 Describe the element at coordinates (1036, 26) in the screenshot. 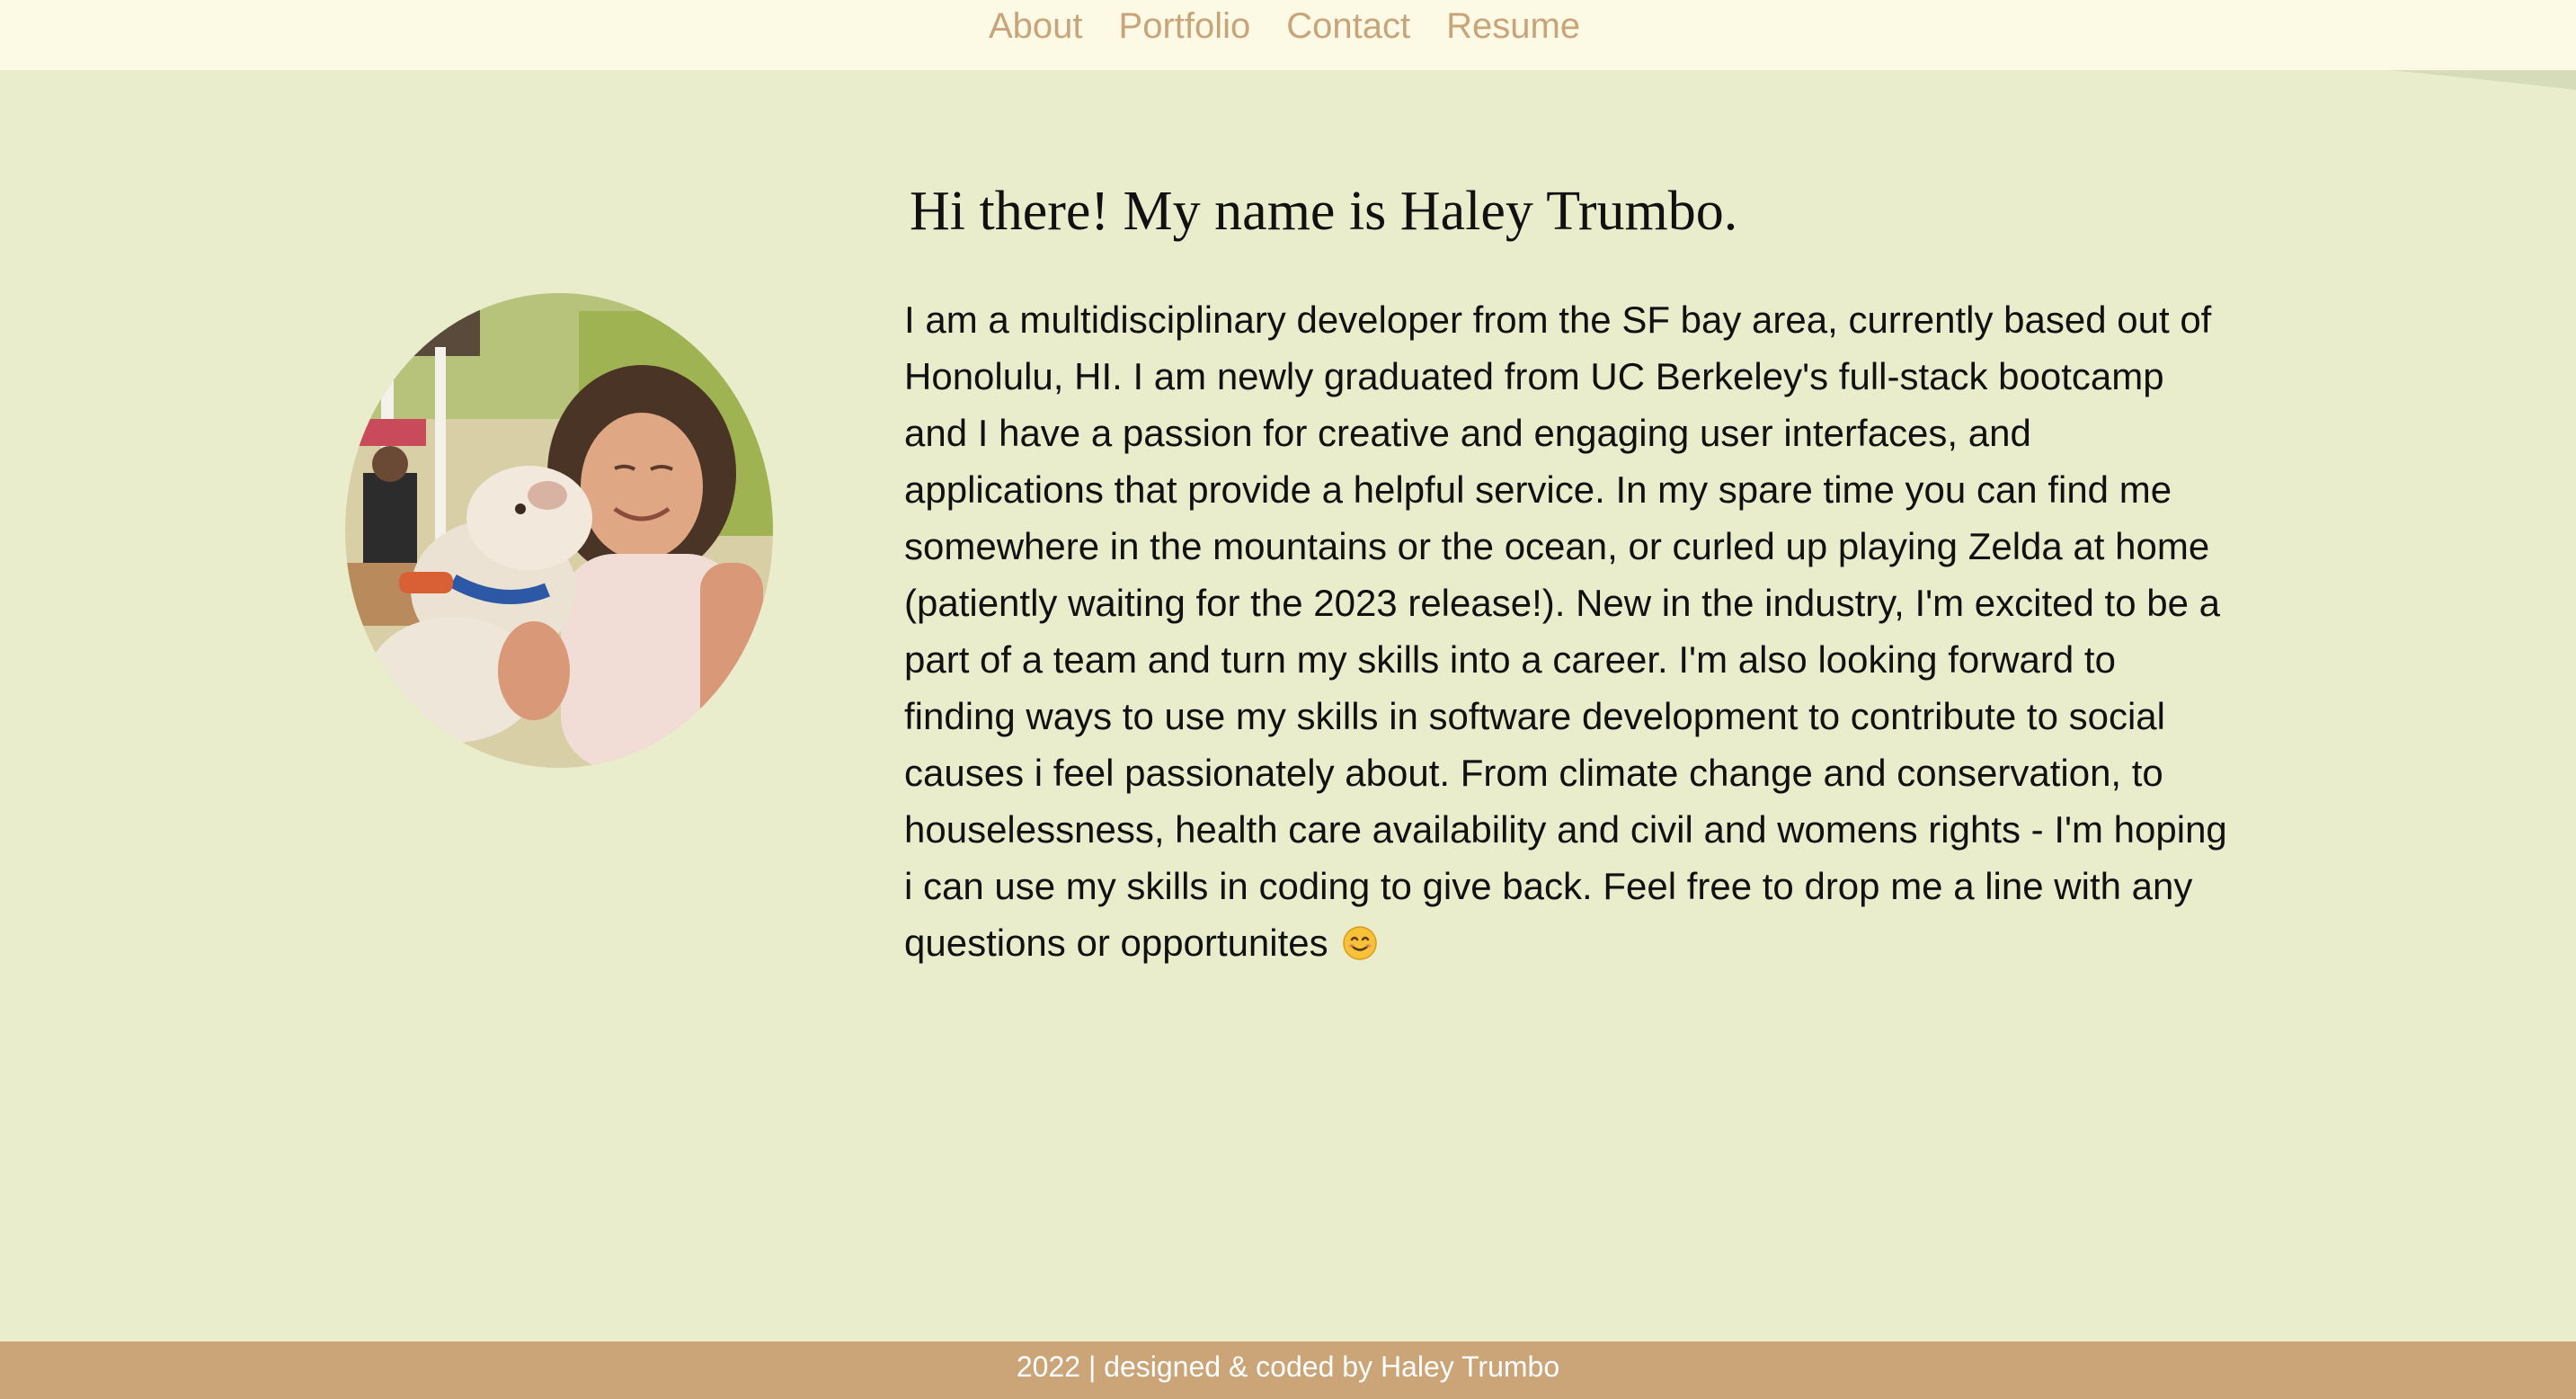

I see `nav-link-about: About` at that location.